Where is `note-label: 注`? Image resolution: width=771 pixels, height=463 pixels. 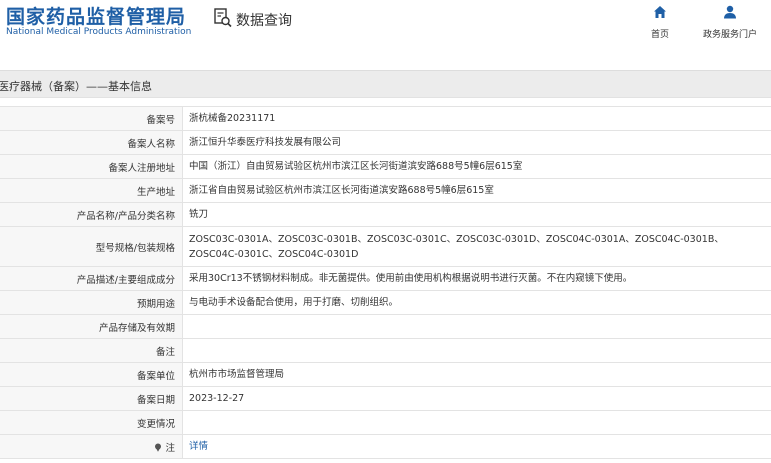
note-label: 注 is located at coordinates (170, 448).